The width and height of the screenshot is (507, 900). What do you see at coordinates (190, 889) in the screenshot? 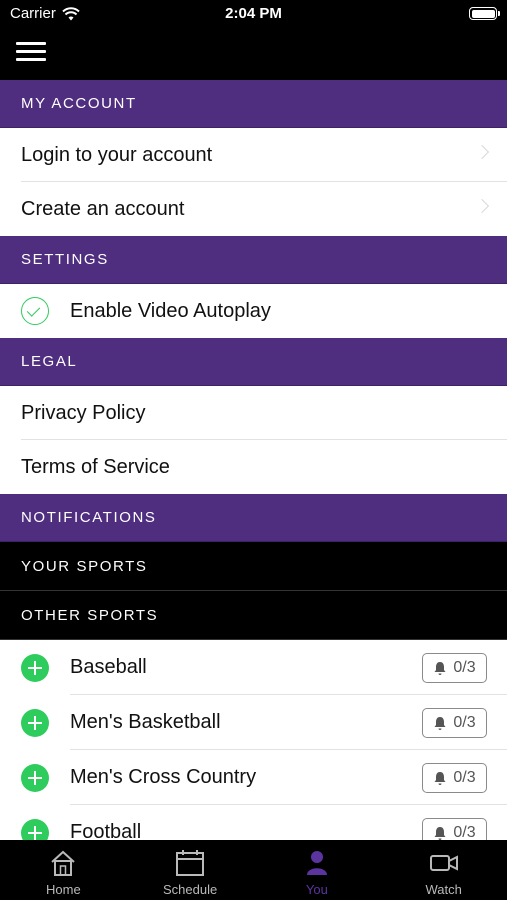
I see `tab-label: Schedule` at bounding box center [190, 889].